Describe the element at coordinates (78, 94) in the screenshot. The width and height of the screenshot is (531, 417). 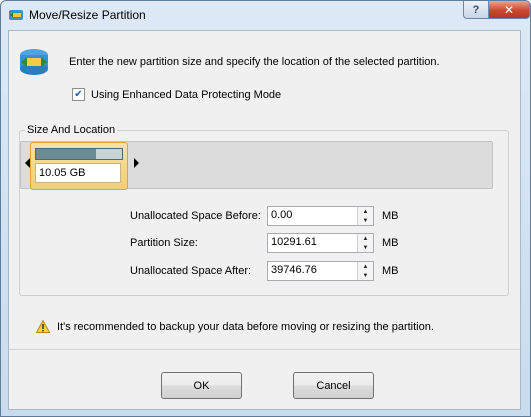
I see `protect-mode-checkbox: ✔` at that location.